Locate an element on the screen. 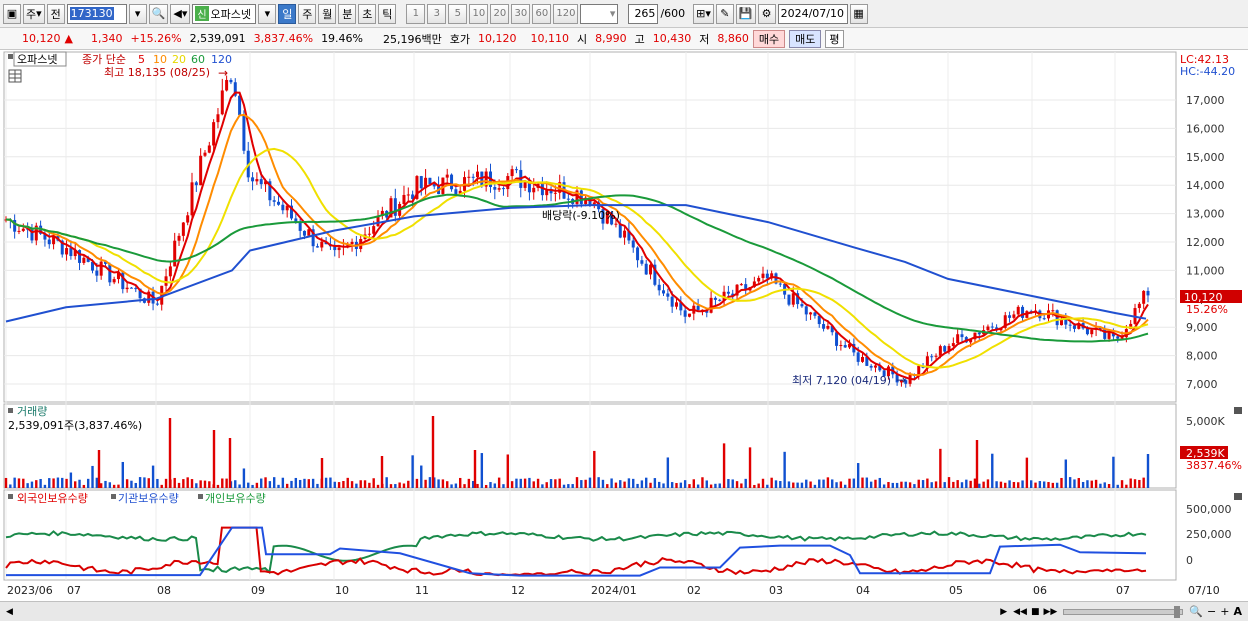 The width and height of the screenshot is (1248, 621). code-dropdown-icon: ▾ is located at coordinates (137, 13).